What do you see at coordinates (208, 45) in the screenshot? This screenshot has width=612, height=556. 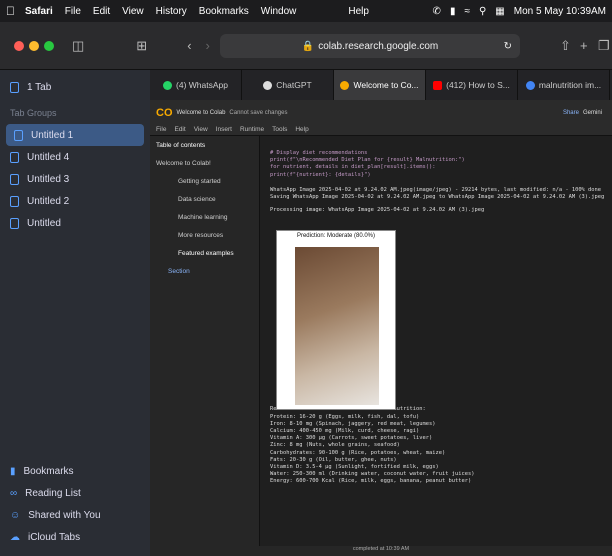 I see `forward-icon: ›` at bounding box center [208, 45].